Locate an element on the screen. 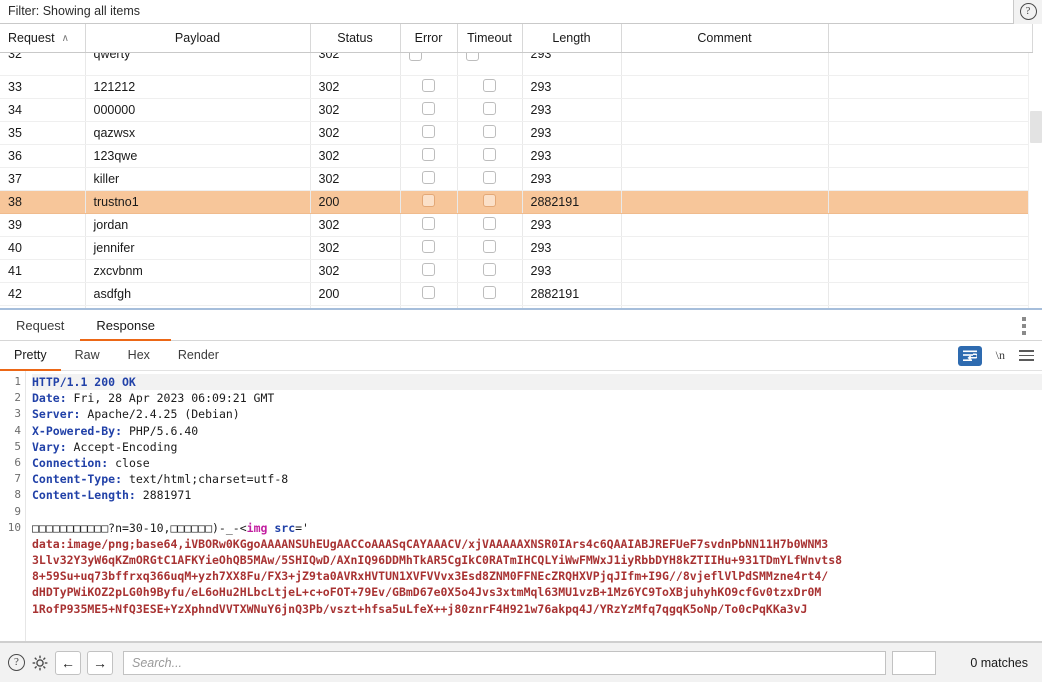  hamburger-menu-icon is located at coordinates (1026, 355).